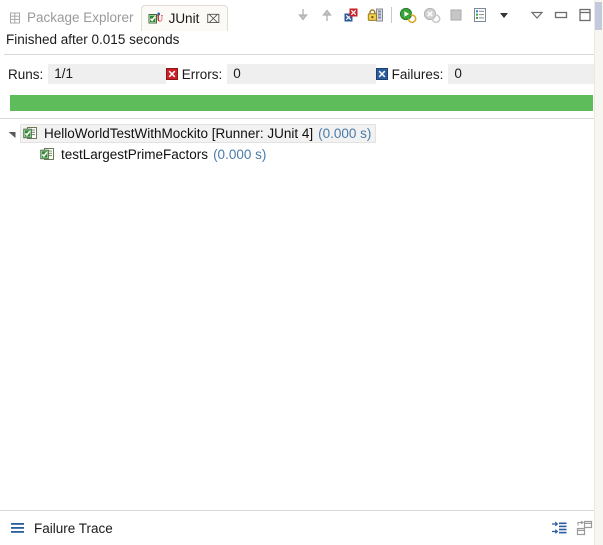  I want to click on error-icon, so click(171, 74).